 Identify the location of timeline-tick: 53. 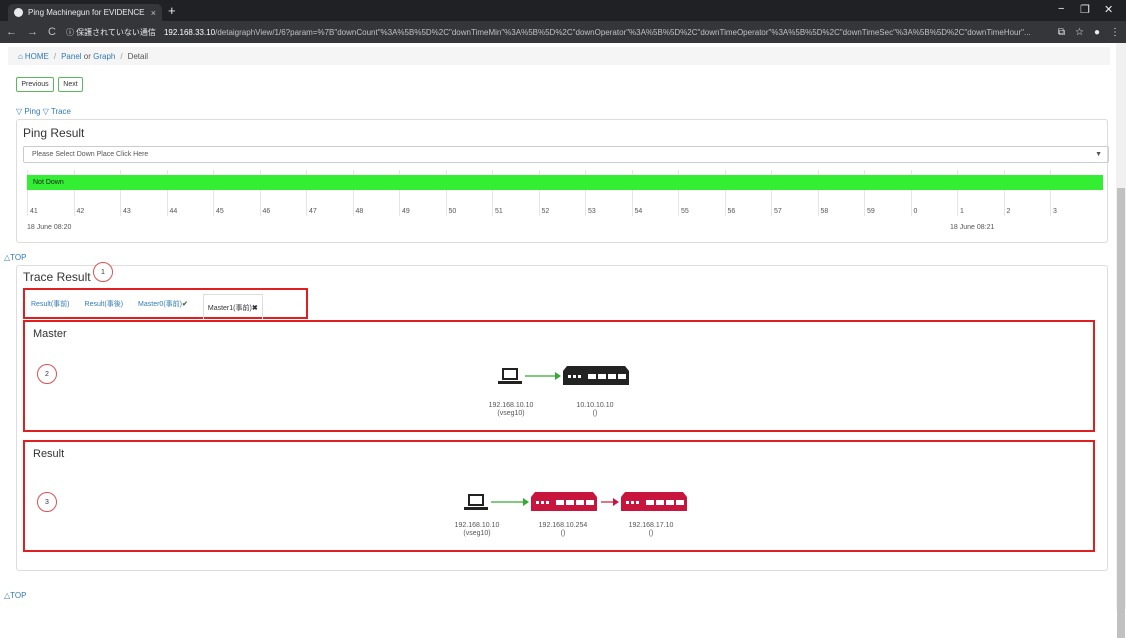
(592, 211).